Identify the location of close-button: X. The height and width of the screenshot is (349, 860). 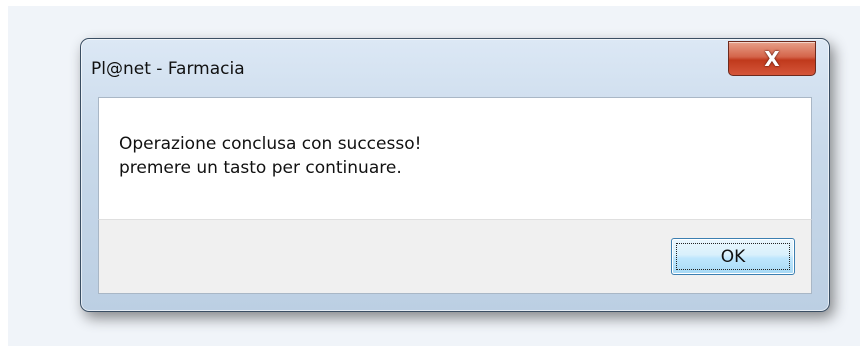
(772, 58).